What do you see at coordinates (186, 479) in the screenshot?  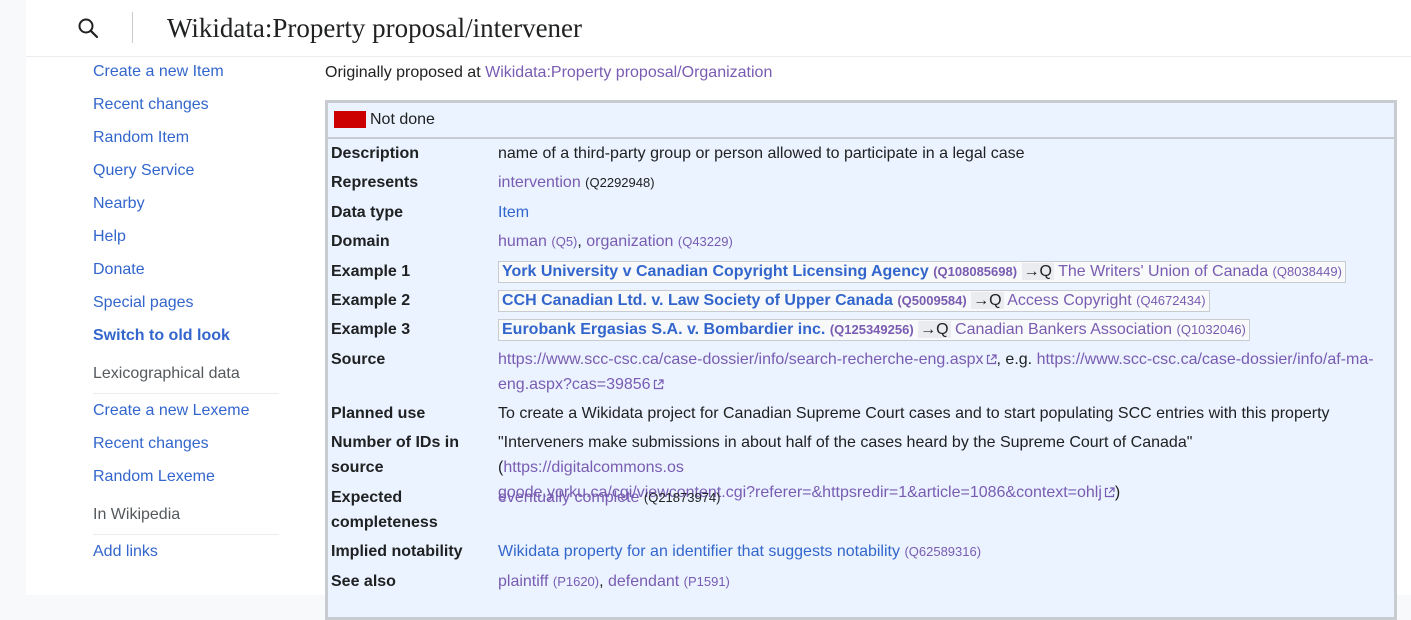 I see `sidebar-item-random-lexeme: Random Lexeme` at bounding box center [186, 479].